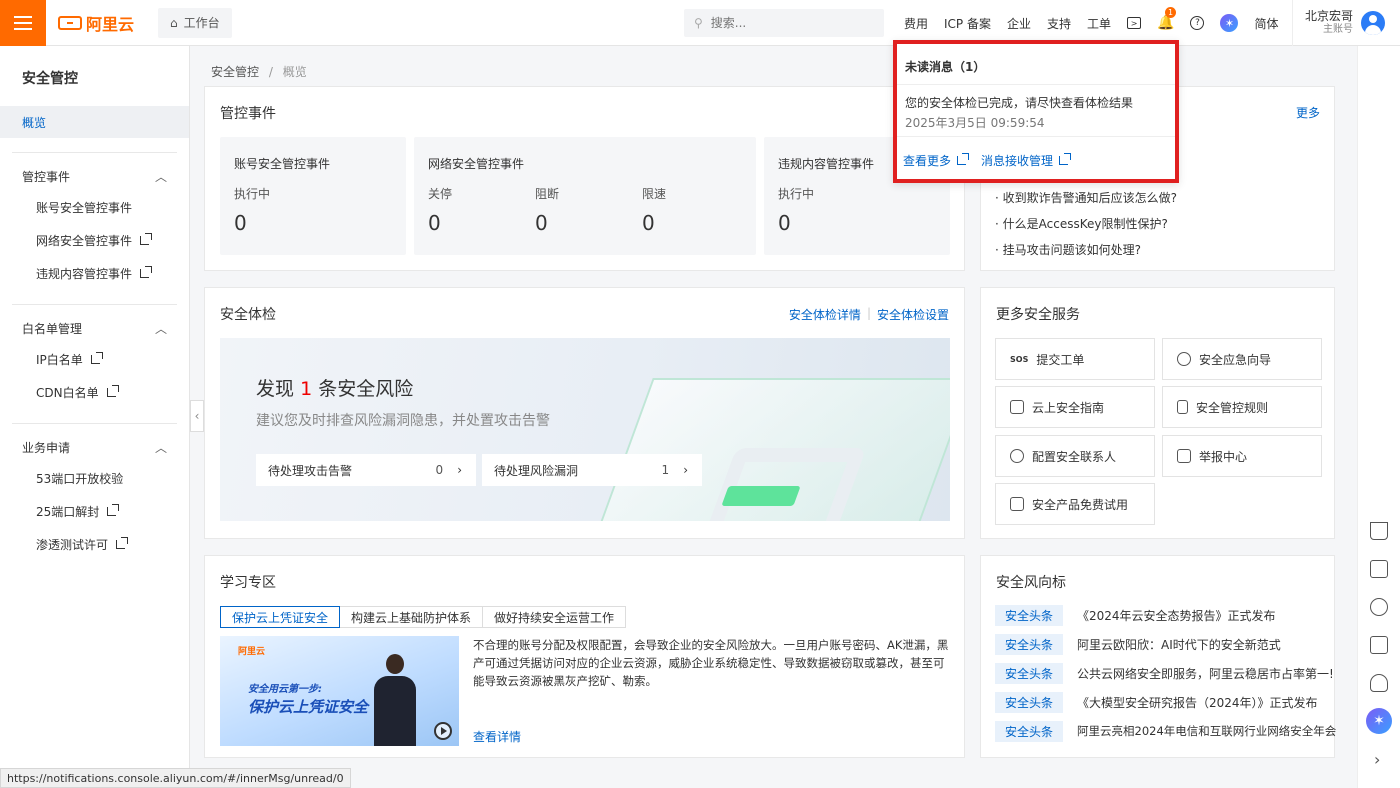  Describe the element at coordinates (94, 207) in the screenshot. I see `sidebar-item-account-events: 账号安全管控事件` at that location.